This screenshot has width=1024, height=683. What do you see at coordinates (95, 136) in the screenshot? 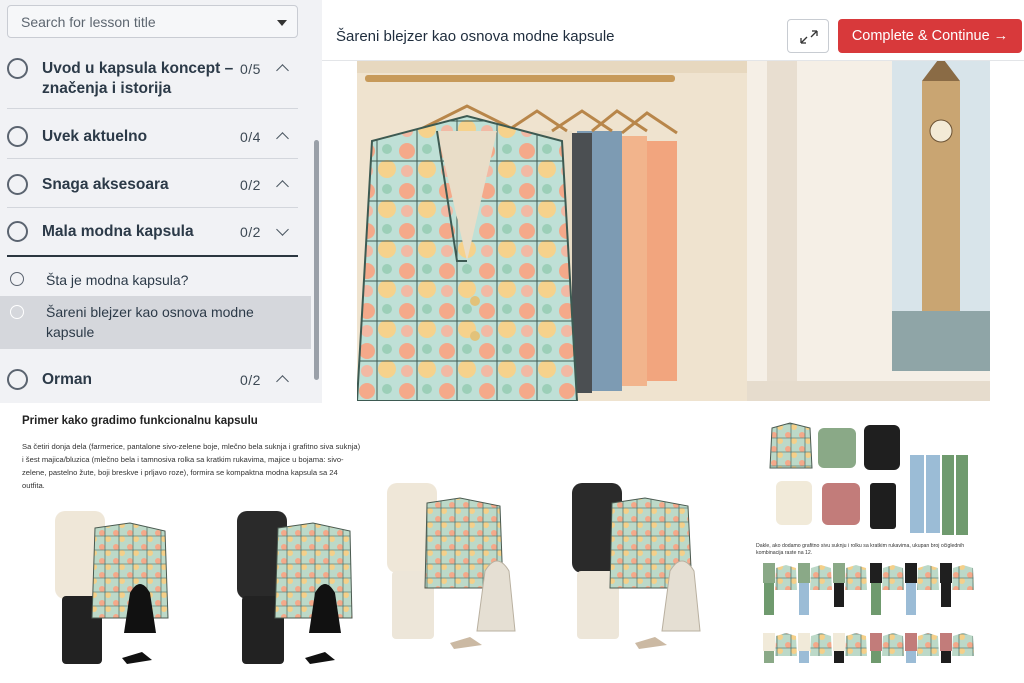
I see `section-title: Uvek aktuelno` at bounding box center [95, 136].